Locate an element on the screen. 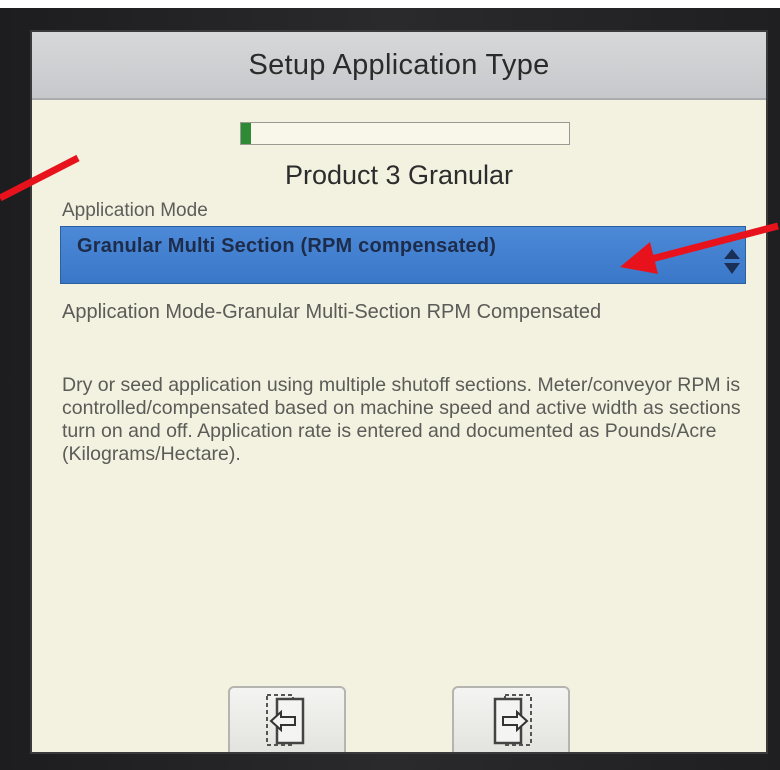 The width and height of the screenshot is (780, 770). page-title: Setup Application Type is located at coordinates (399, 64).